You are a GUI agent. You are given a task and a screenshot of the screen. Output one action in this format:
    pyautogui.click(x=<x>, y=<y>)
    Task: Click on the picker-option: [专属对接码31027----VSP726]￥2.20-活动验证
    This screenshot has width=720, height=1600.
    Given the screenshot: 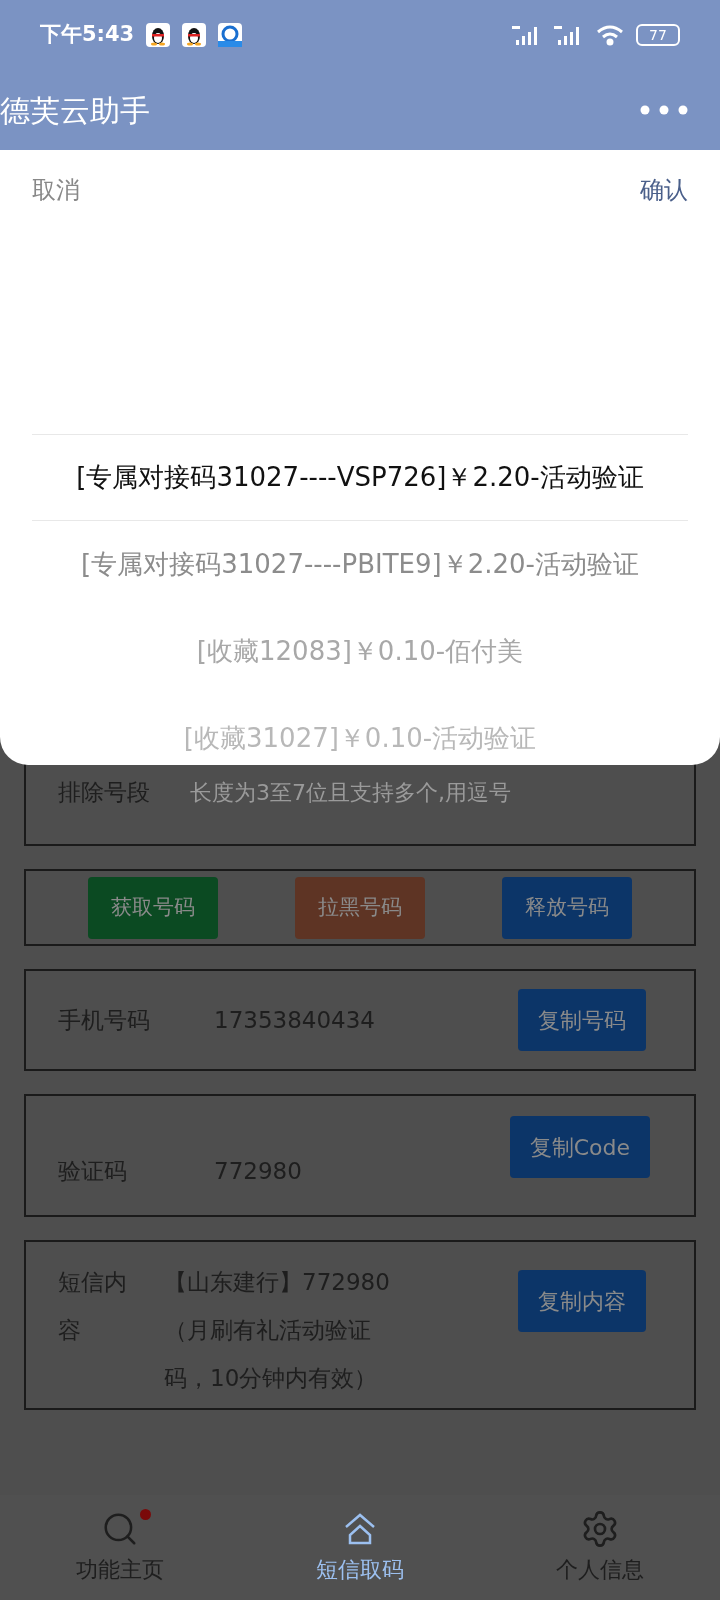 What is the action you would take?
    pyautogui.click(x=360, y=477)
    